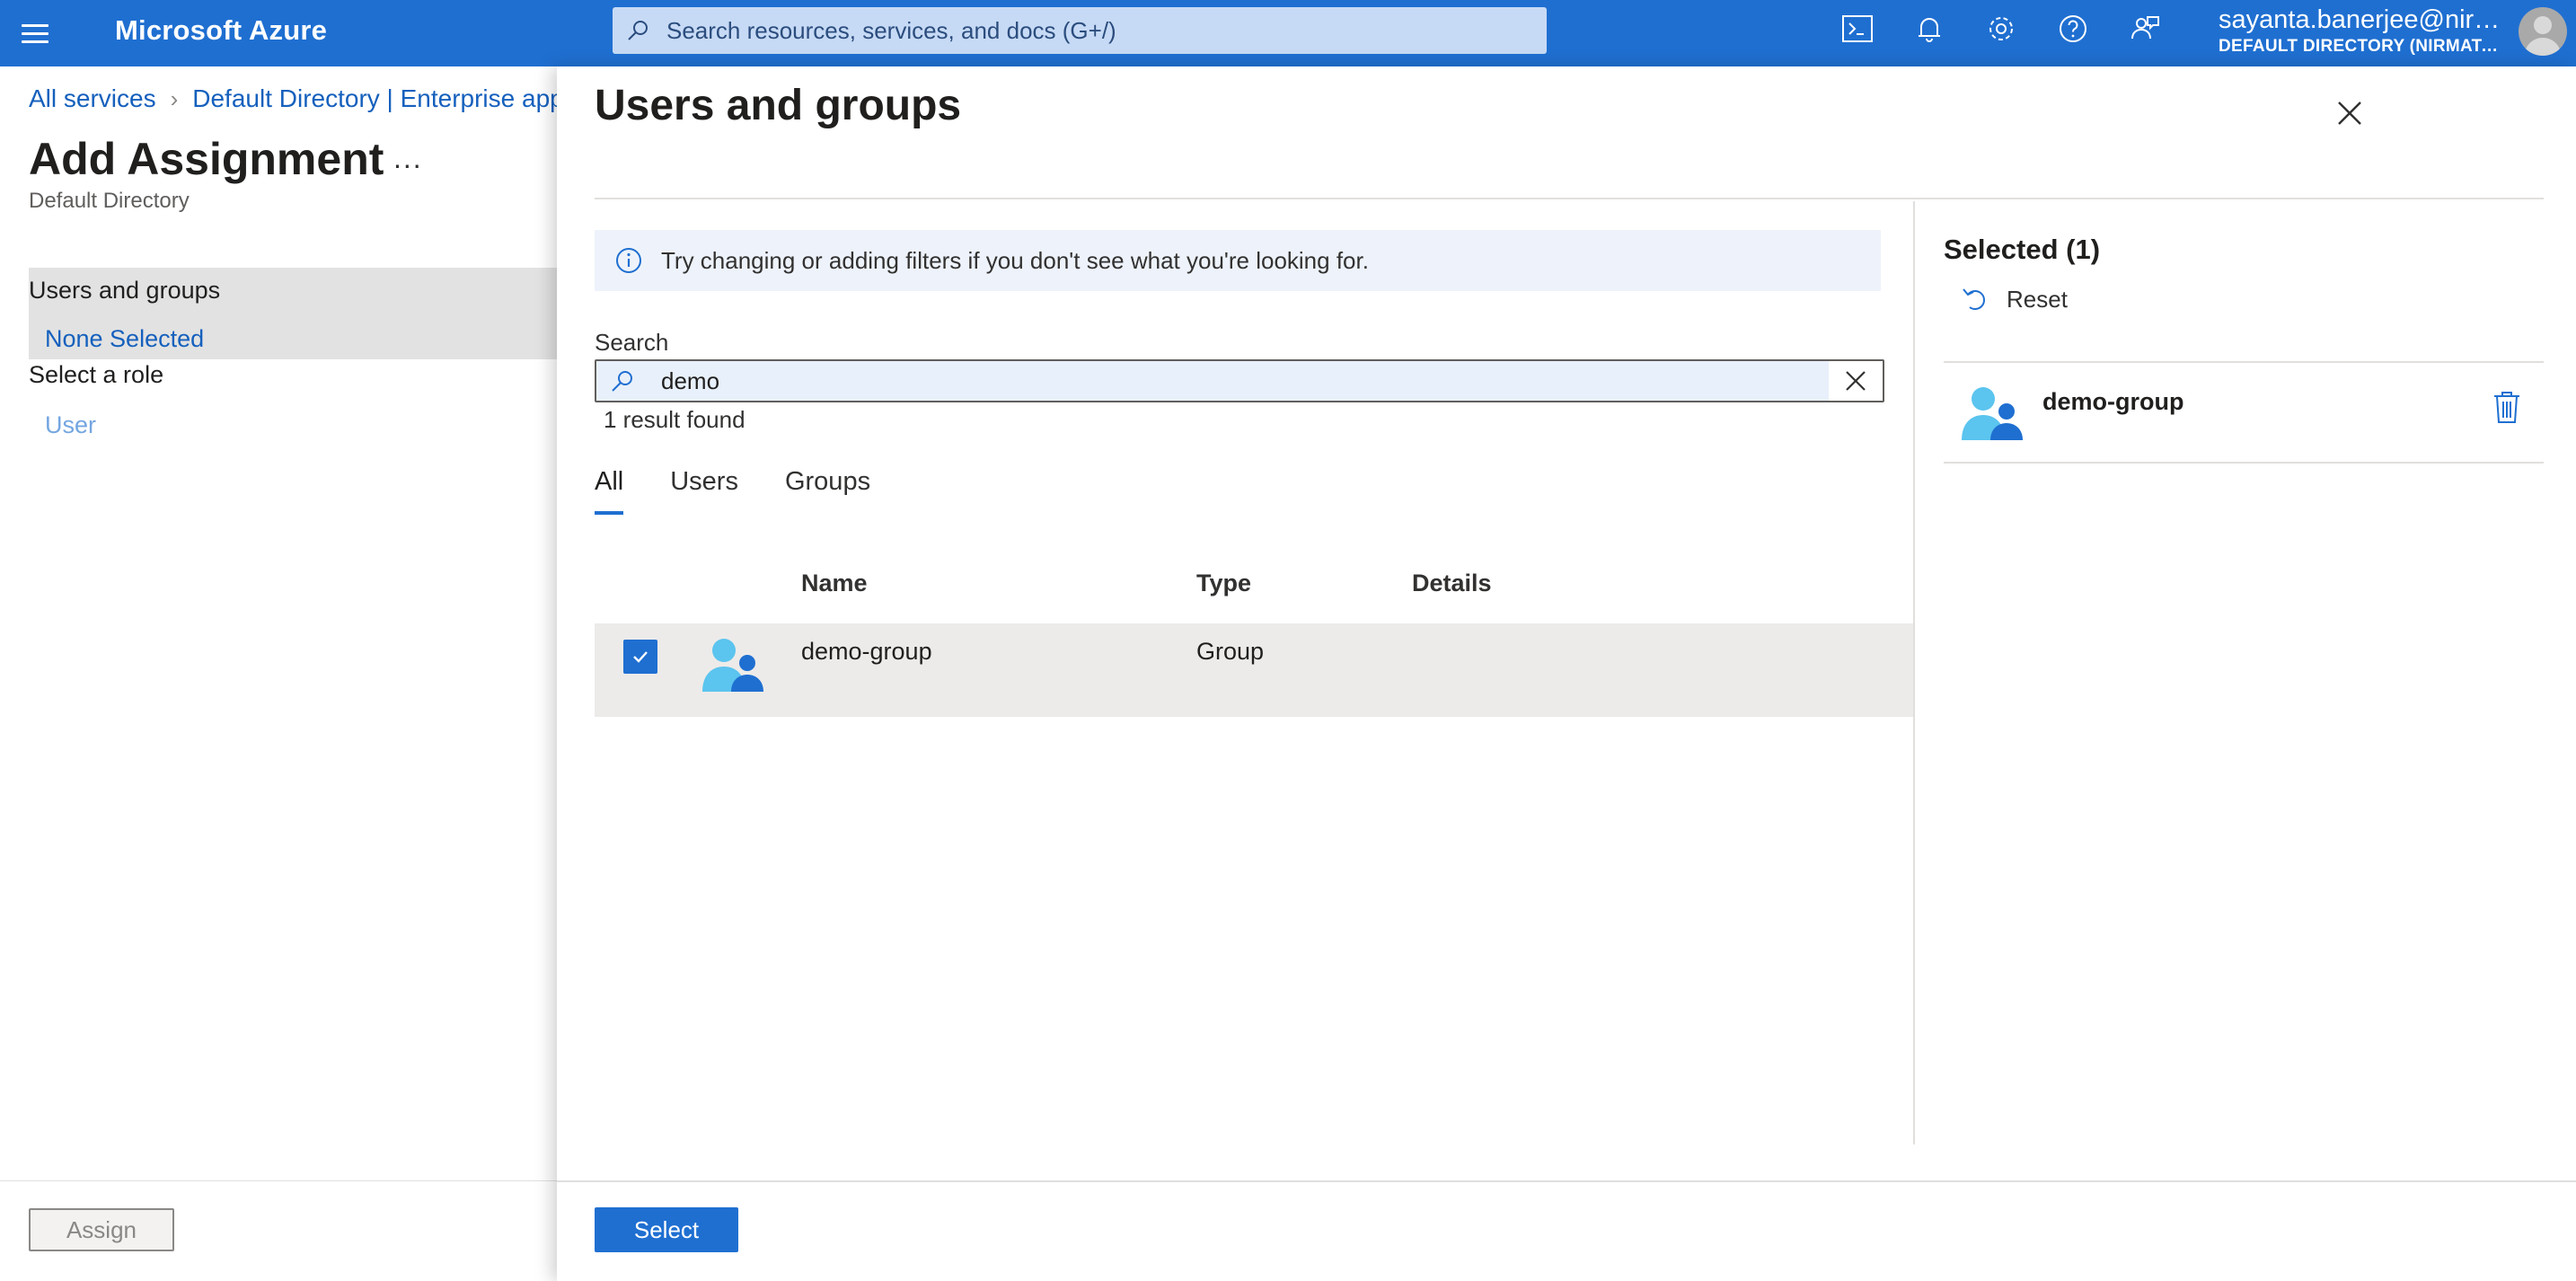 The width and height of the screenshot is (2576, 1281). Describe the element at coordinates (1212, 381) in the screenshot. I see `search-input-field: demo` at that location.